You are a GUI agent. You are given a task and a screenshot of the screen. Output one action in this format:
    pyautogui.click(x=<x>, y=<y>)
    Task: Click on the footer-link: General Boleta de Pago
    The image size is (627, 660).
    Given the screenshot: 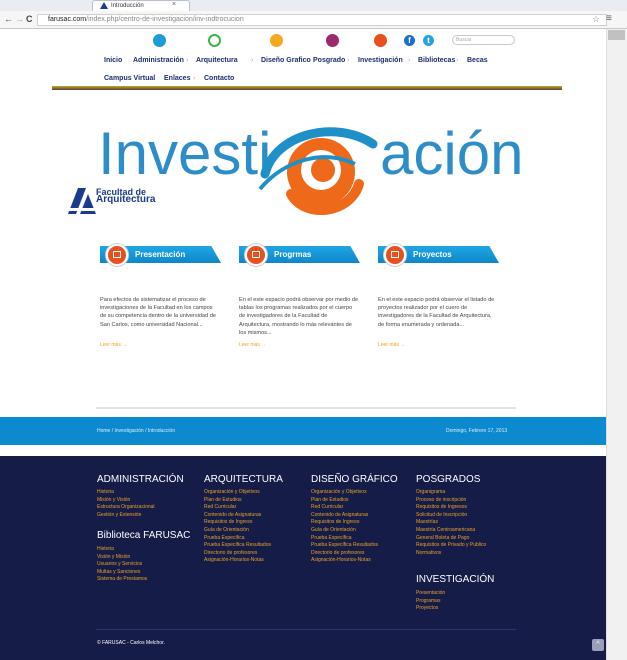 What is the action you would take?
    pyautogui.click(x=451, y=539)
    